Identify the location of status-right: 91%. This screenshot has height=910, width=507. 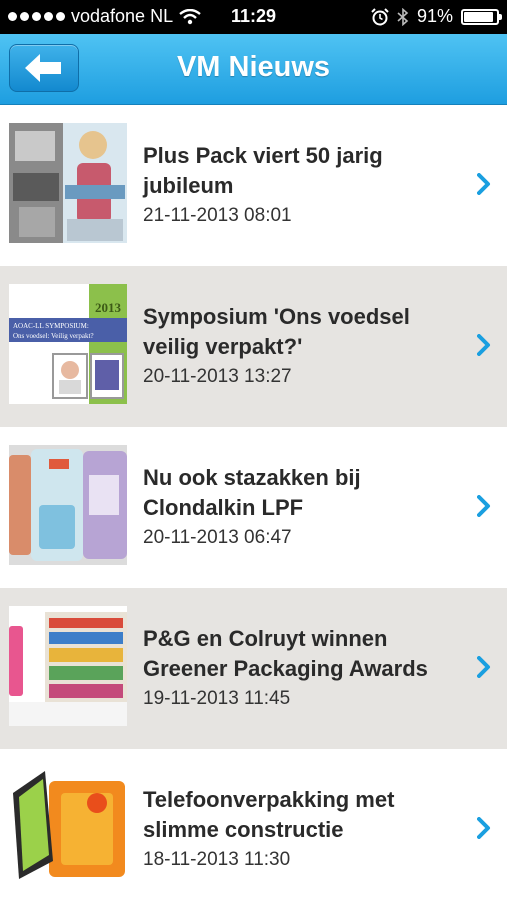
(436, 16).